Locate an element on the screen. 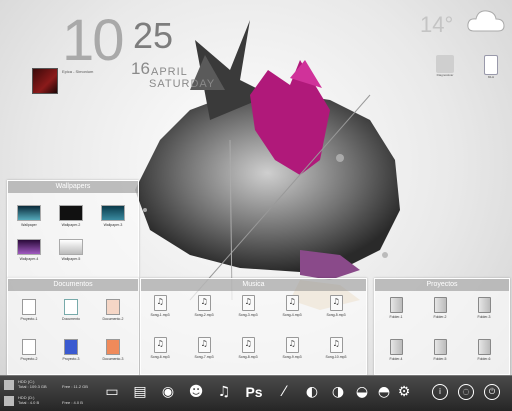 The image size is (512, 411). drive-d-info: HDD (D:) Total : 4.0 B is located at coordinates (28, 400).